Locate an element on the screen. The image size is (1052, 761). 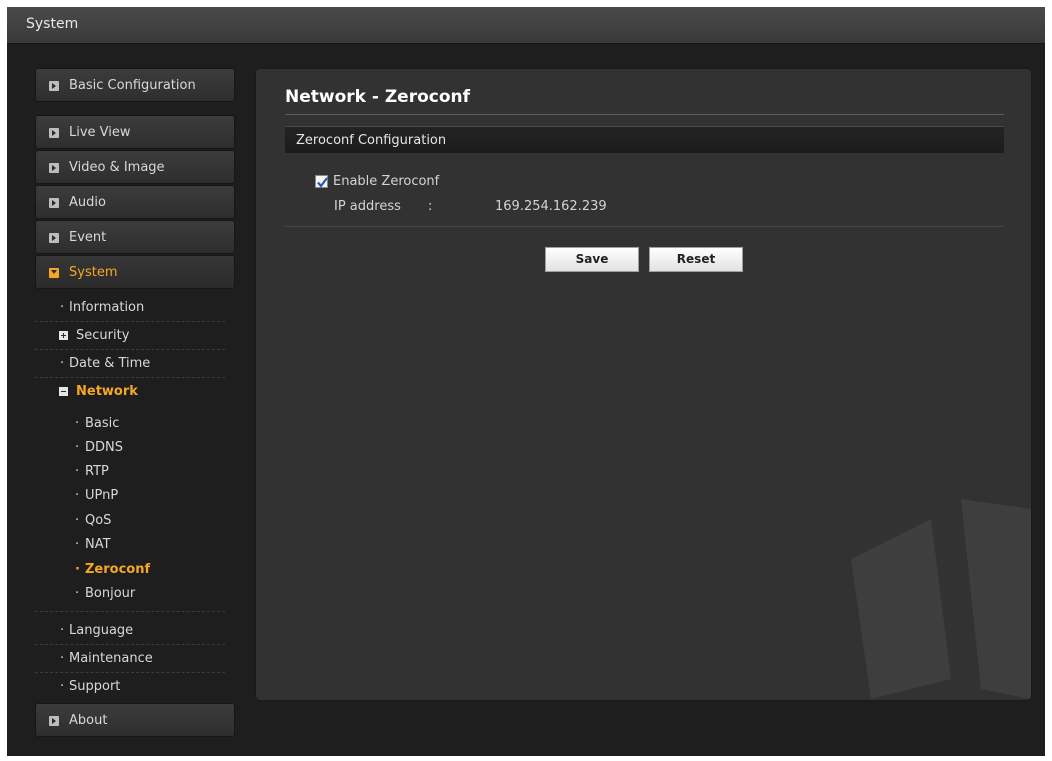
nav-system: System is located at coordinates (135, 272).